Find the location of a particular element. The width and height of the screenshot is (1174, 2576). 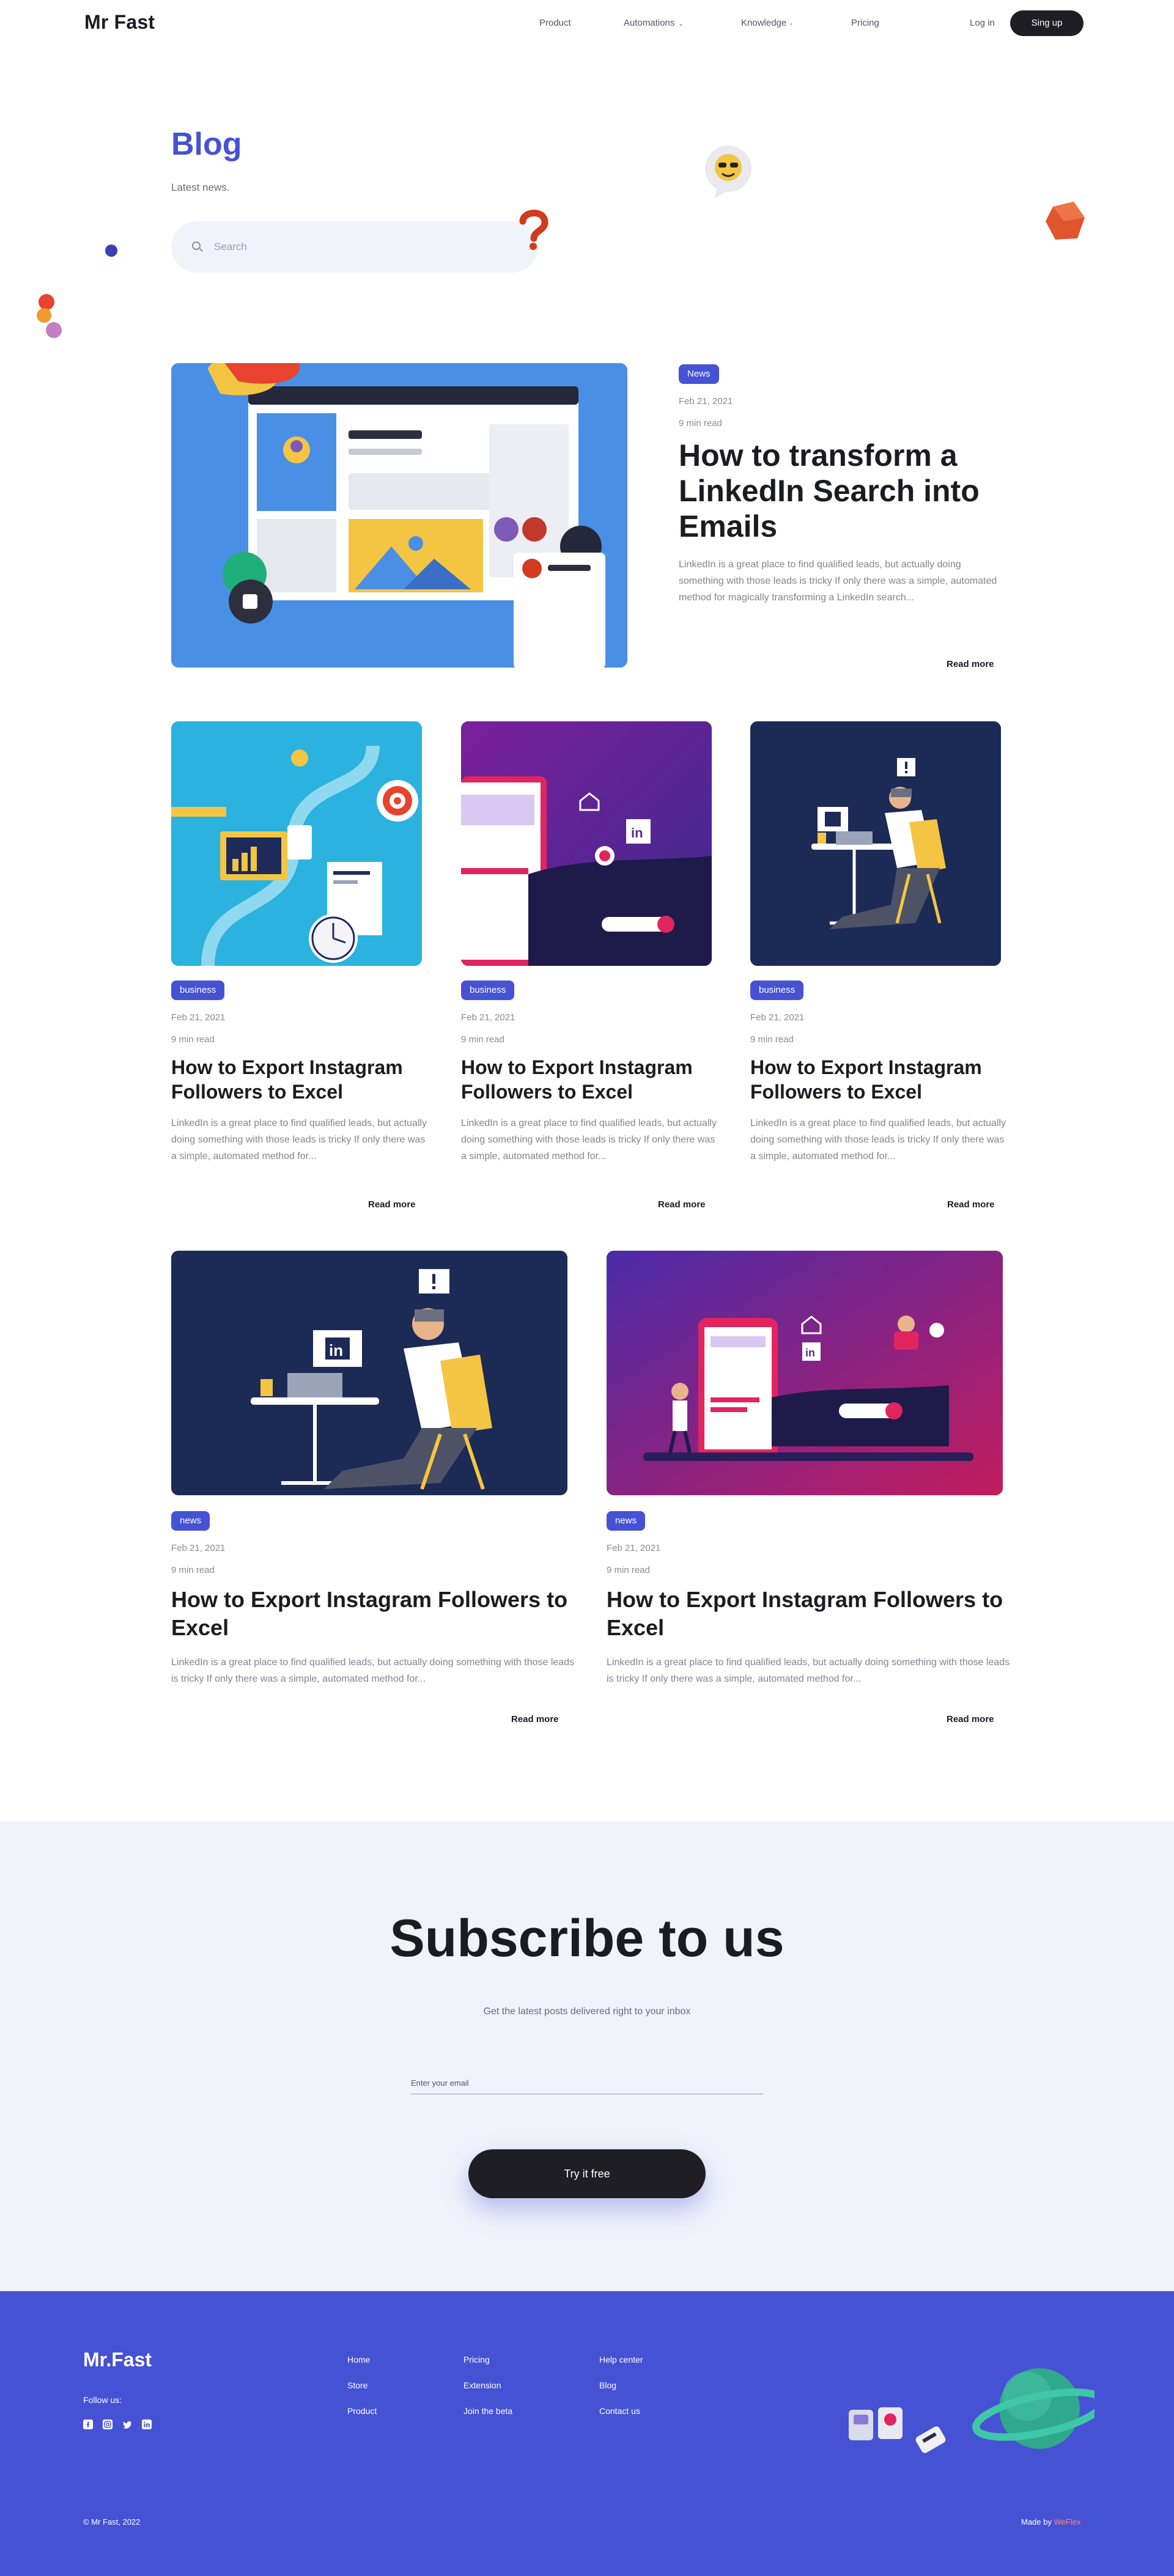

nav-item-pricing: Pricing is located at coordinates (865, 23).